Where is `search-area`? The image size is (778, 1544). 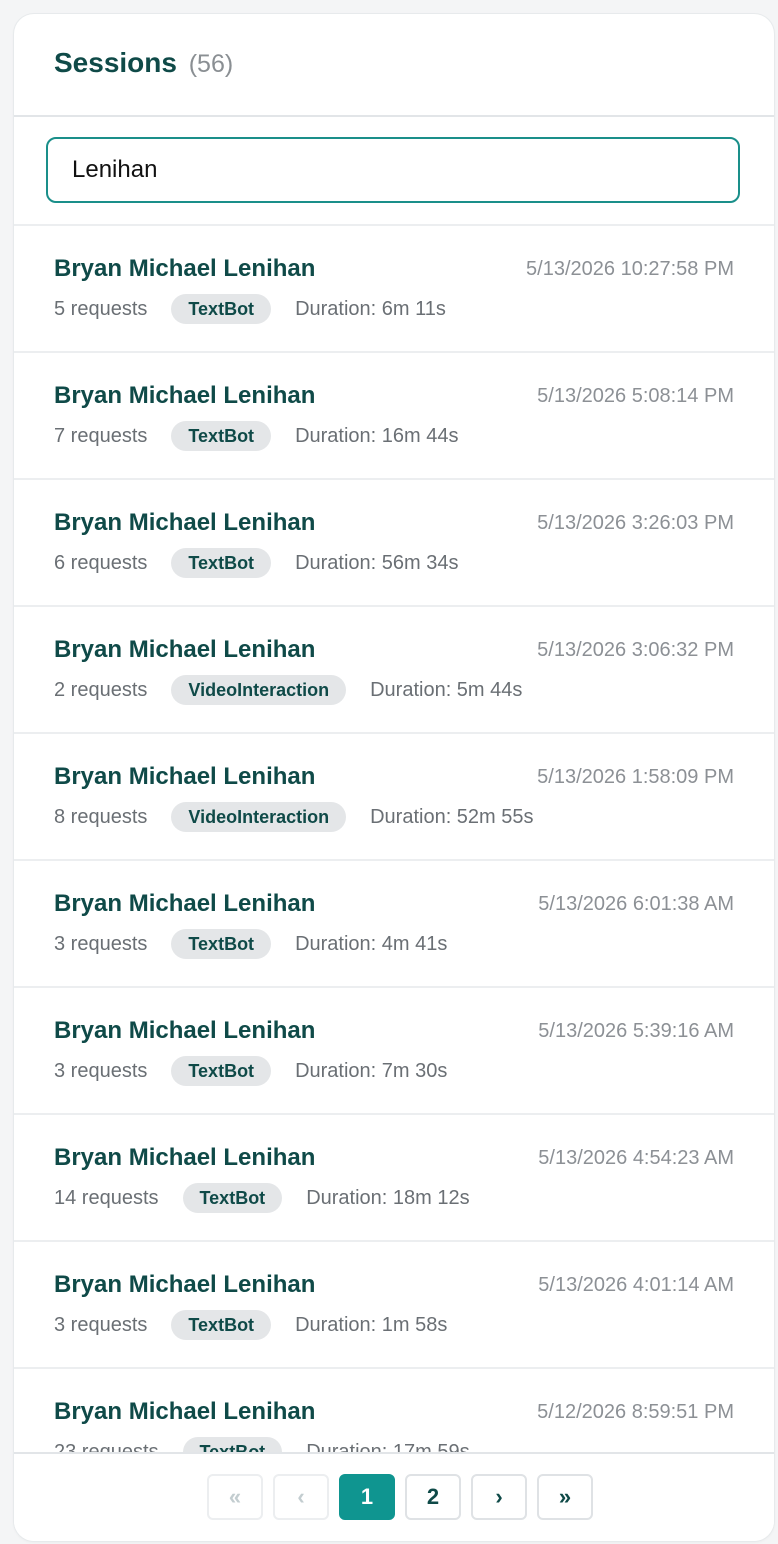 search-area is located at coordinates (394, 171).